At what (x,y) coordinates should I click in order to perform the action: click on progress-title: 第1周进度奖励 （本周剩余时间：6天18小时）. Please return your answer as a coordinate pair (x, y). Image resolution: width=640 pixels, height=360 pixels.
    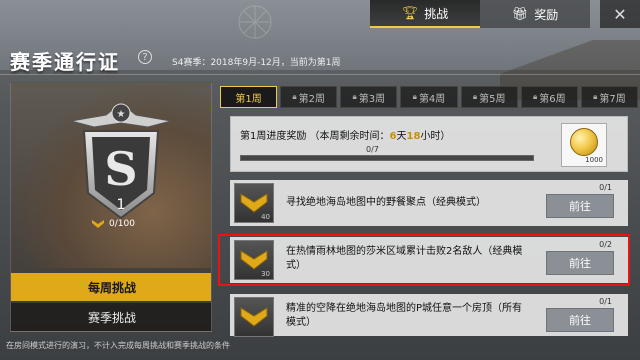
    Looking at the image, I should click on (345, 136).